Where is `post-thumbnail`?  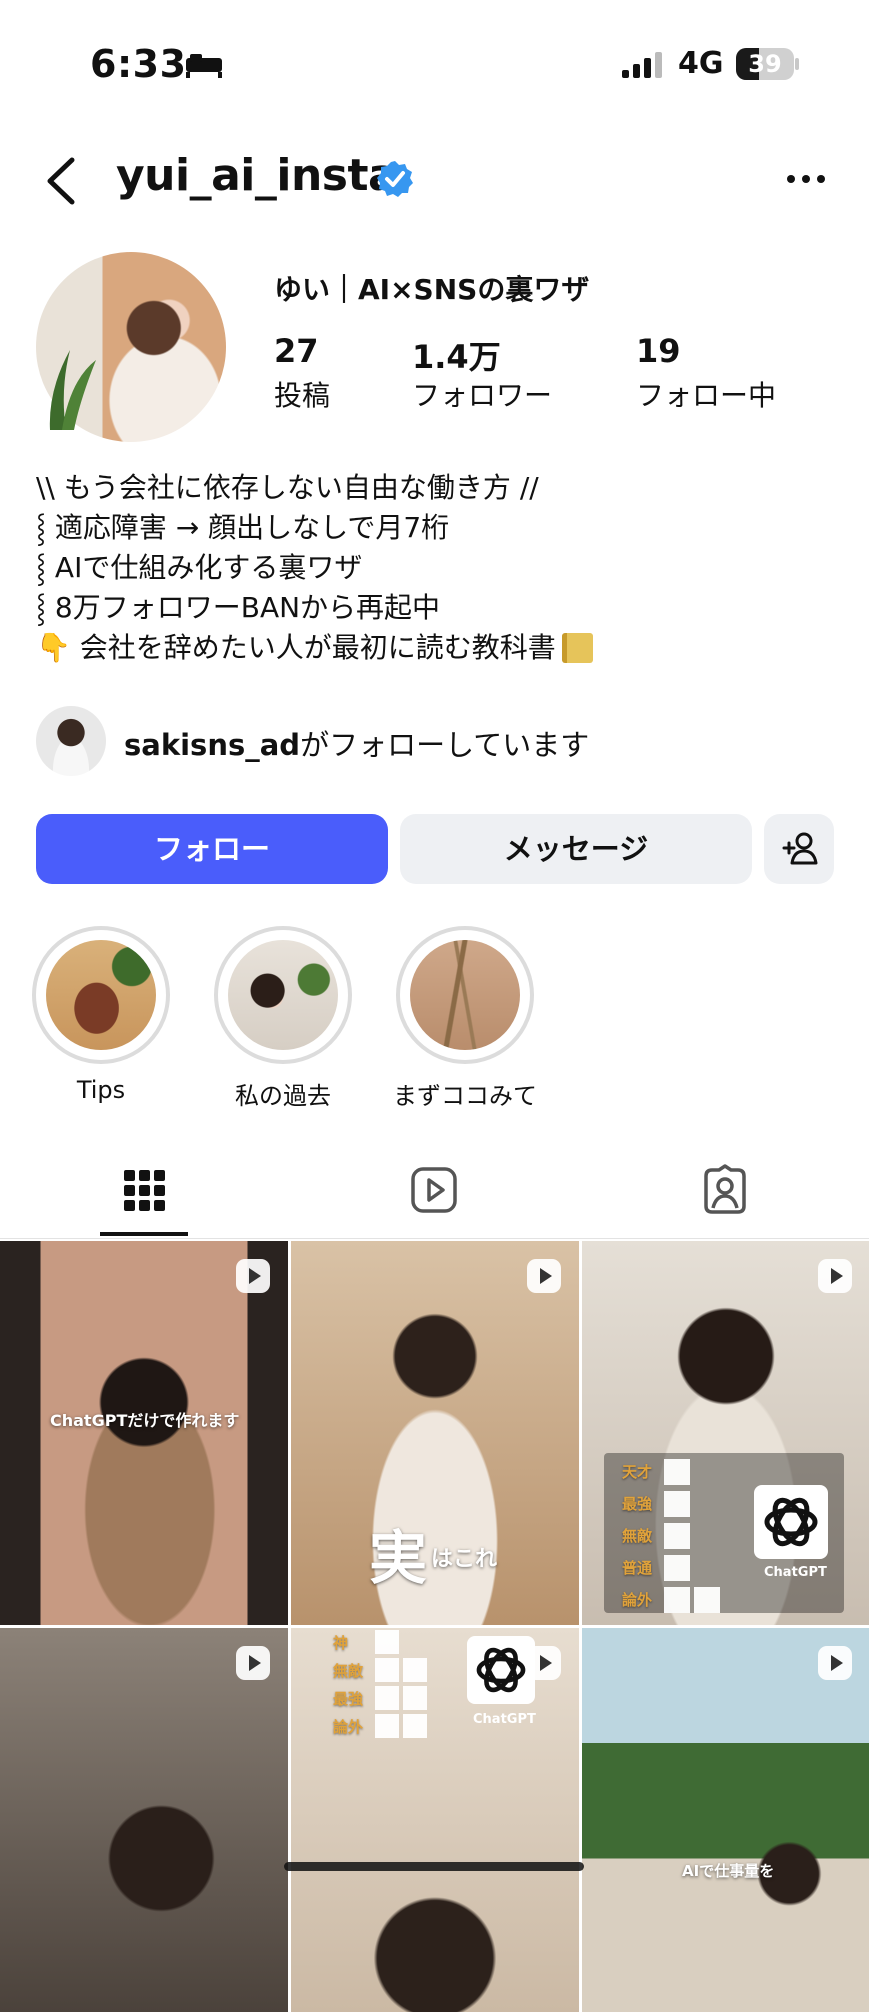 post-thumbnail is located at coordinates (144, 1820).